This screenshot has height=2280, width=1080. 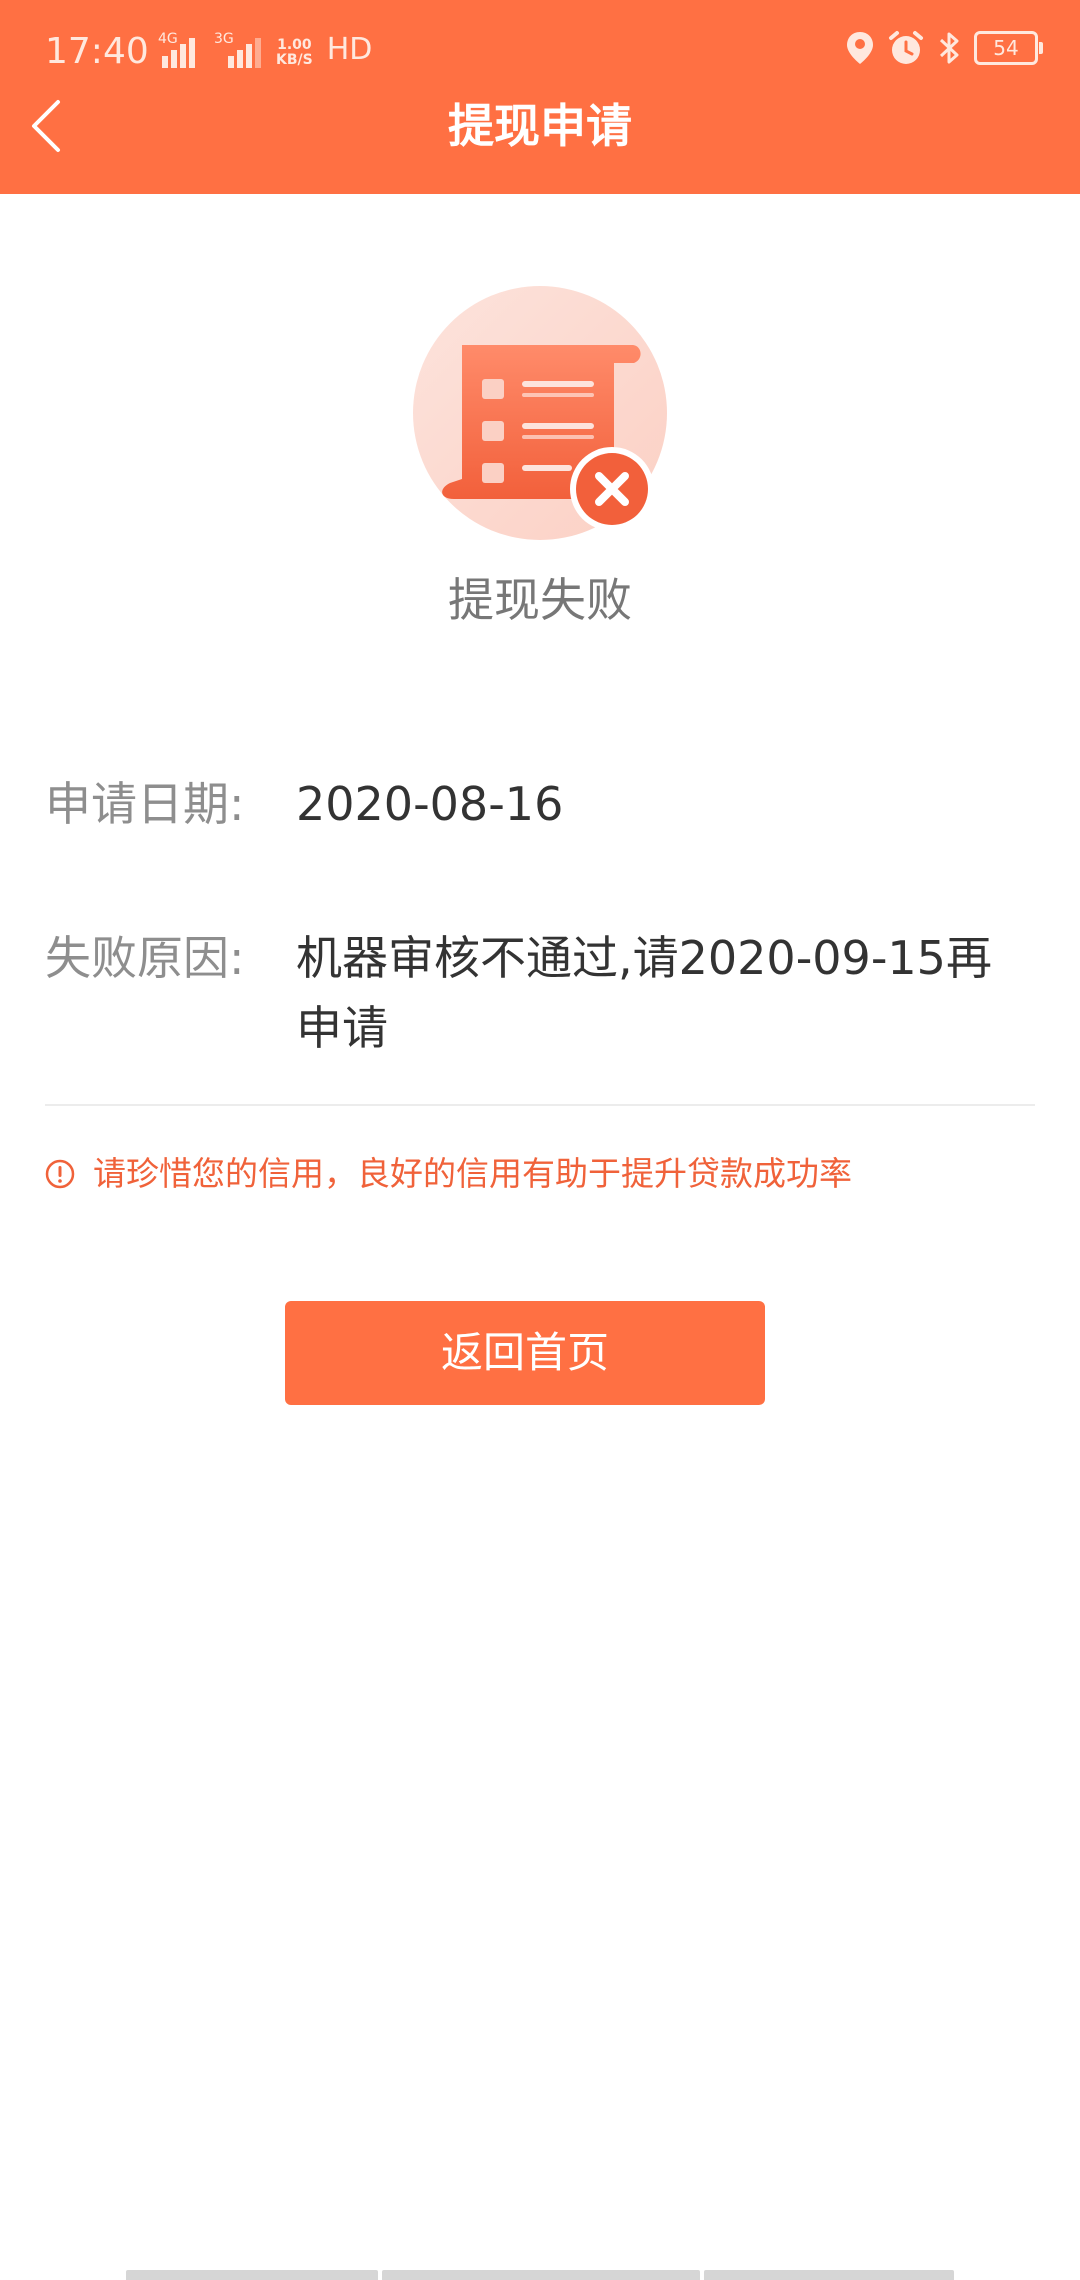 What do you see at coordinates (1008, 48) in the screenshot?
I see `battery-icon: 54` at bounding box center [1008, 48].